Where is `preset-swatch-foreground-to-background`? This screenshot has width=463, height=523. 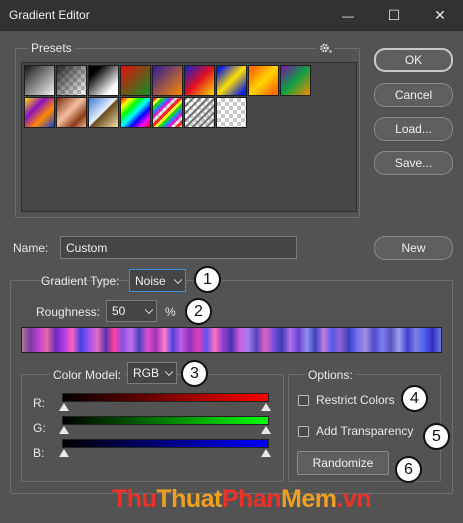 preset-swatch-foreground-to-background is located at coordinates (39, 80).